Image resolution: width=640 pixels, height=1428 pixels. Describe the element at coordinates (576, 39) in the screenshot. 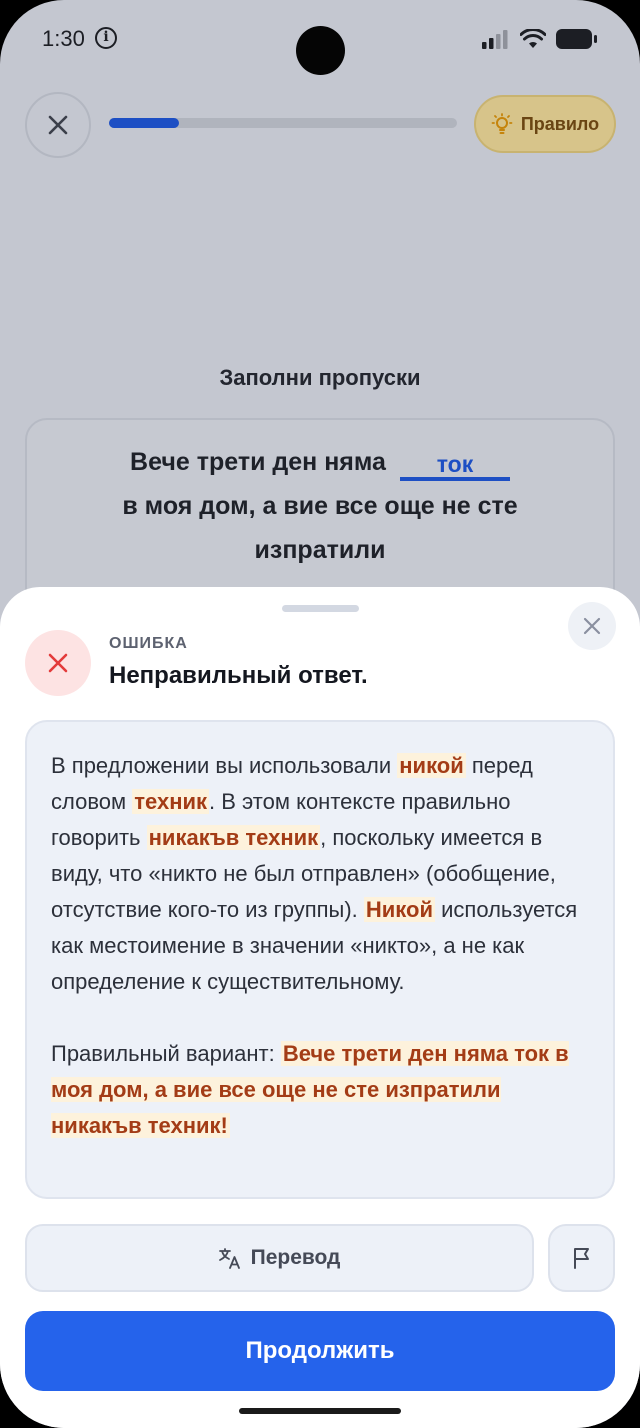

I see `battery-icon` at that location.